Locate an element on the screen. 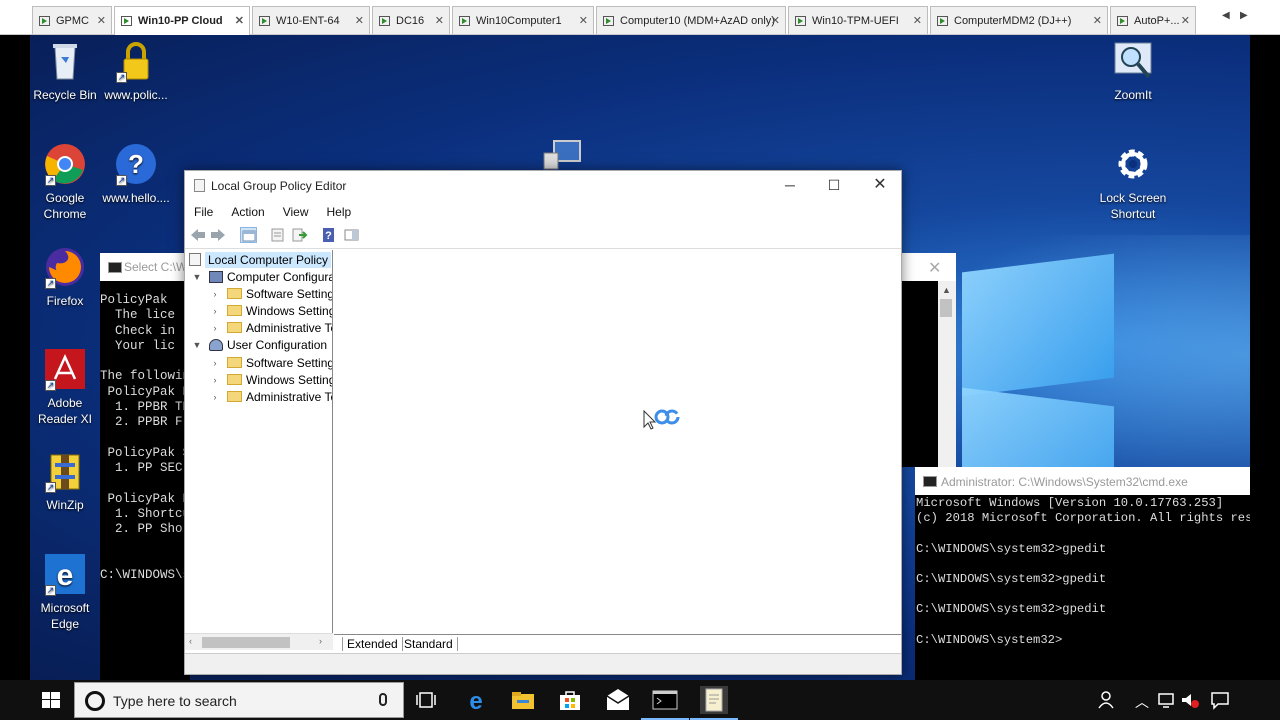  network-icon is located at coordinates (1167, 700).